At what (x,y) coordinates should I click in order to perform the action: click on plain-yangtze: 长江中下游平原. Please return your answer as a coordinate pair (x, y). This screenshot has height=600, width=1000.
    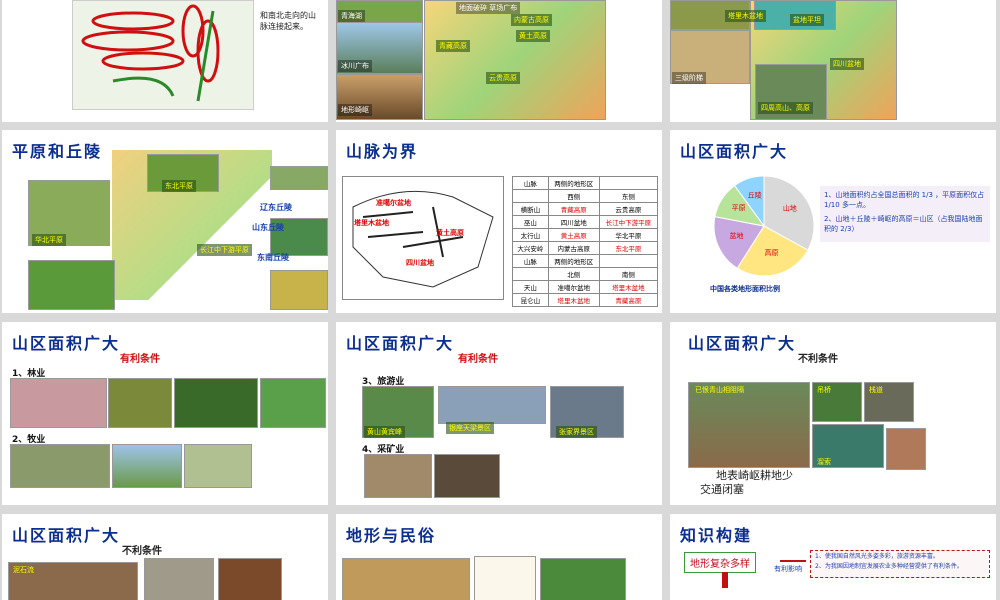
    Looking at the image, I should click on (224, 250).